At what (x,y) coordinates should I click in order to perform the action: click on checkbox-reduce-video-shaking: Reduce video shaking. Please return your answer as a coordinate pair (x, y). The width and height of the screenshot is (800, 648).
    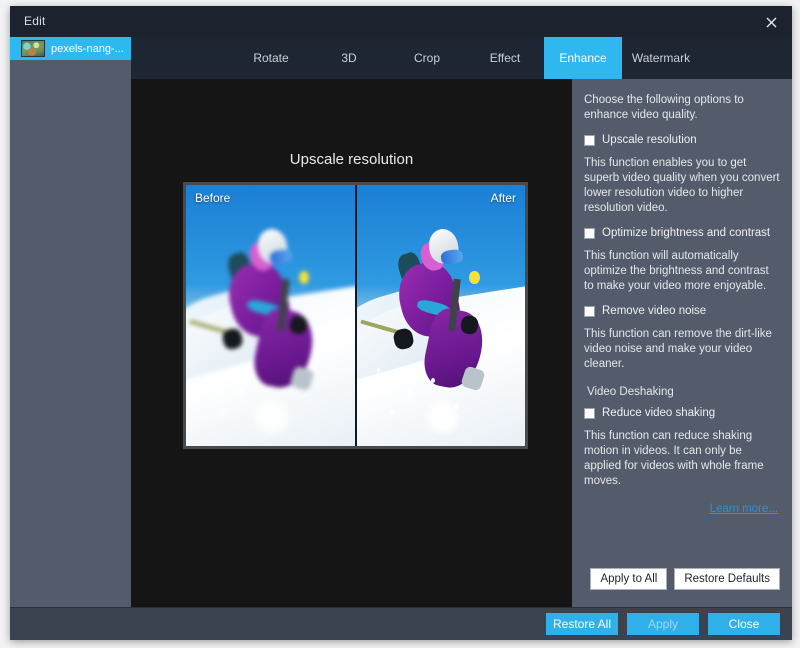
    Looking at the image, I should click on (682, 413).